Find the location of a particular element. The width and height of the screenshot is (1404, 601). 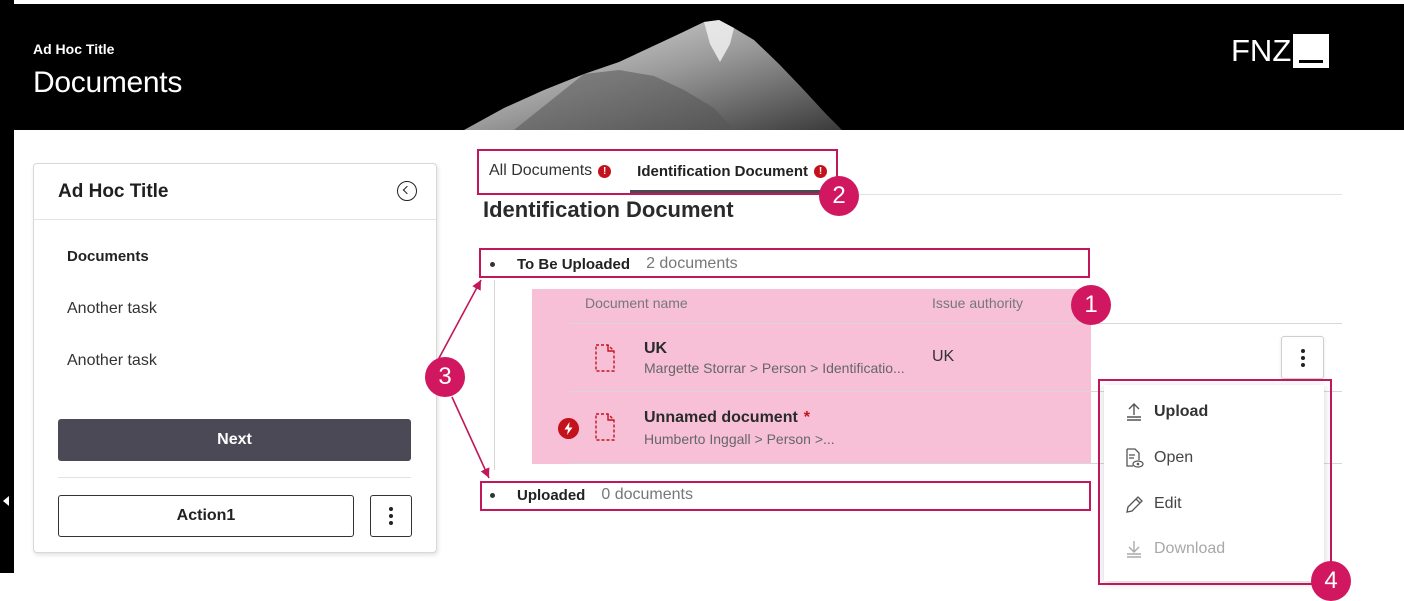

annotation-marker-4: 4 is located at coordinates (1331, 581).